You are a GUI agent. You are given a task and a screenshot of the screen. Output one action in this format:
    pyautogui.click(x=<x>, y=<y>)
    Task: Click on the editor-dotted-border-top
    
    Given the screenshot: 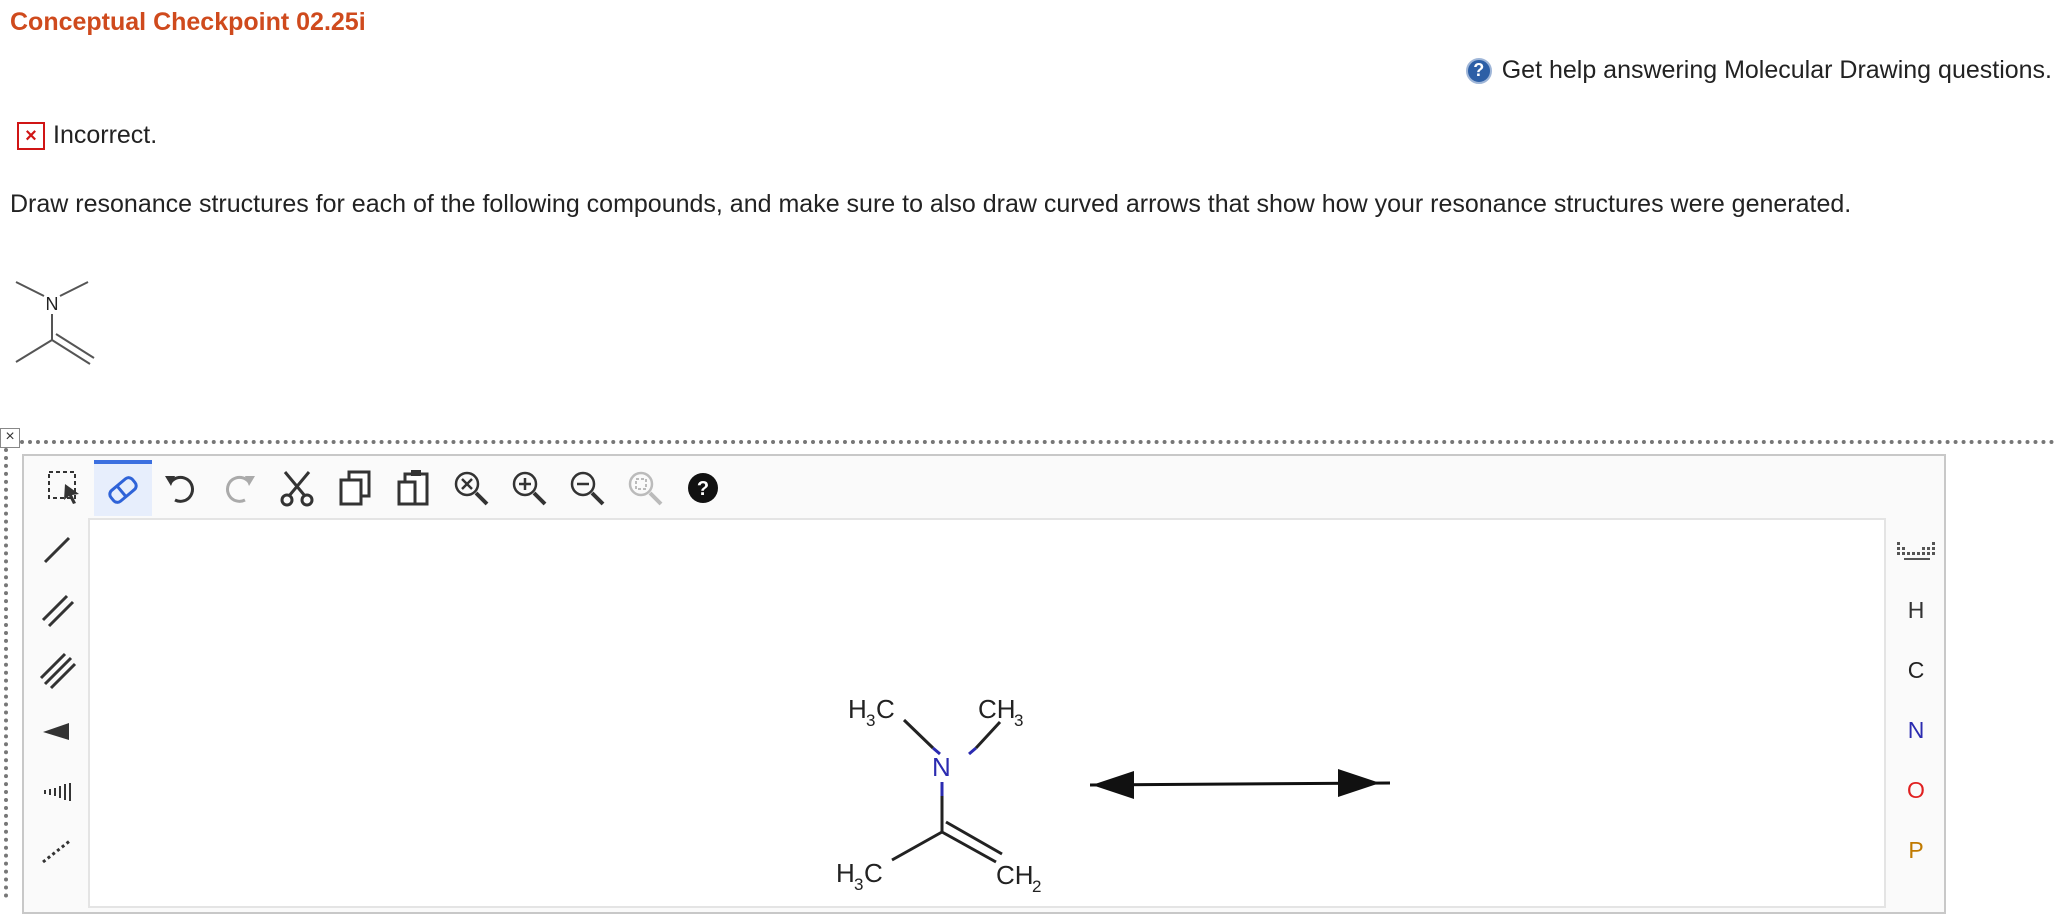 What is the action you would take?
    pyautogui.click(x=1038, y=442)
    